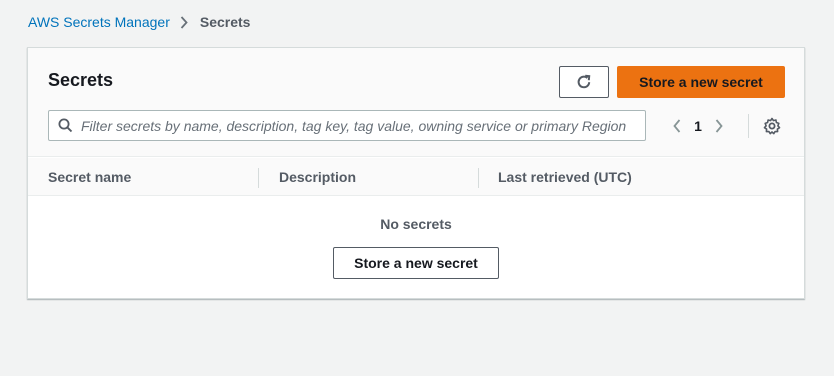 The width and height of the screenshot is (834, 376). Describe the element at coordinates (565, 177) in the screenshot. I see `column-header-last-retrieved: Last retrieved (UTC)` at that location.